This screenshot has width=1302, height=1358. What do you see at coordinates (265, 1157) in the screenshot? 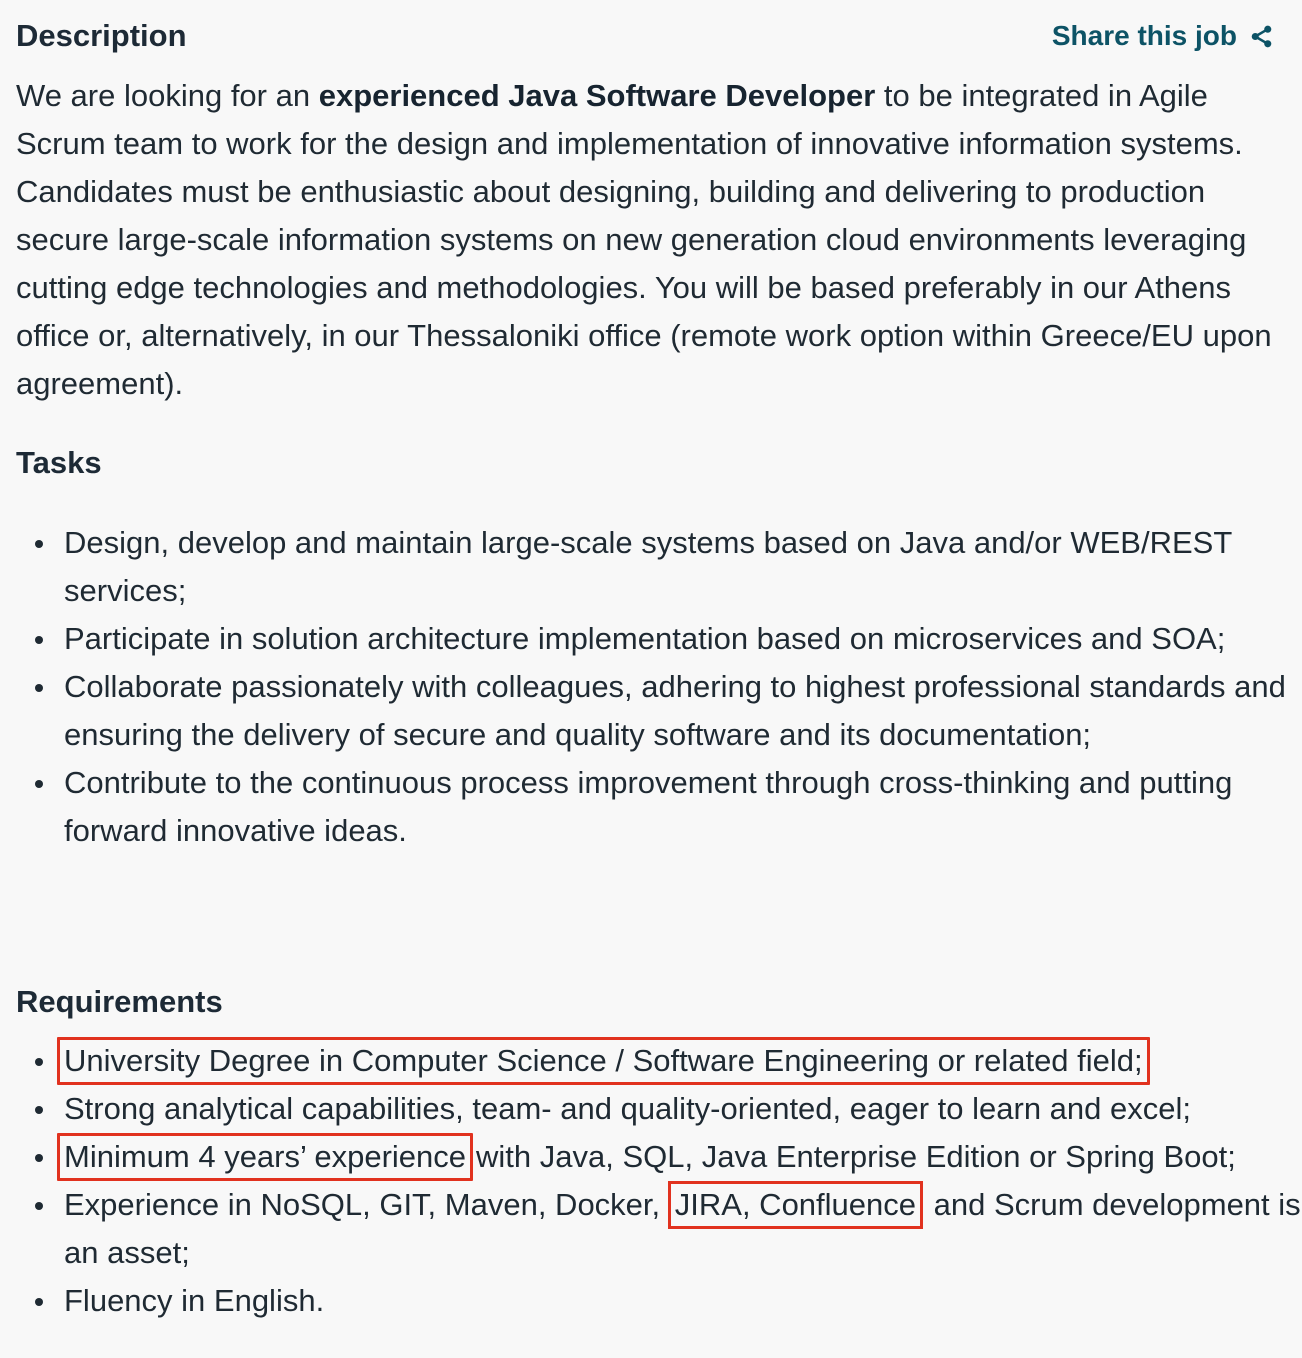
I see `requirement-highlight-experience: Minimum 4 years’ experience` at bounding box center [265, 1157].